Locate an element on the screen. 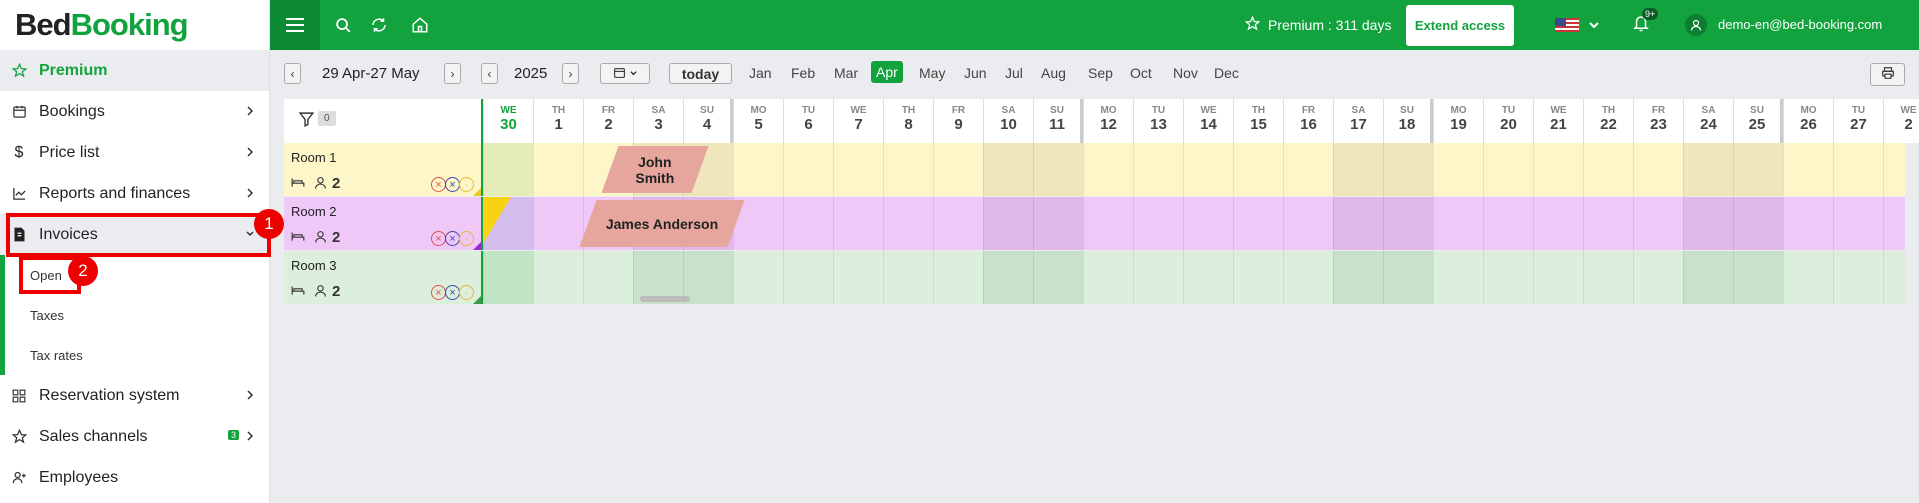 The height and width of the screenshot is (503, 1919). refresh-icon is located at coordinates (379, 25).